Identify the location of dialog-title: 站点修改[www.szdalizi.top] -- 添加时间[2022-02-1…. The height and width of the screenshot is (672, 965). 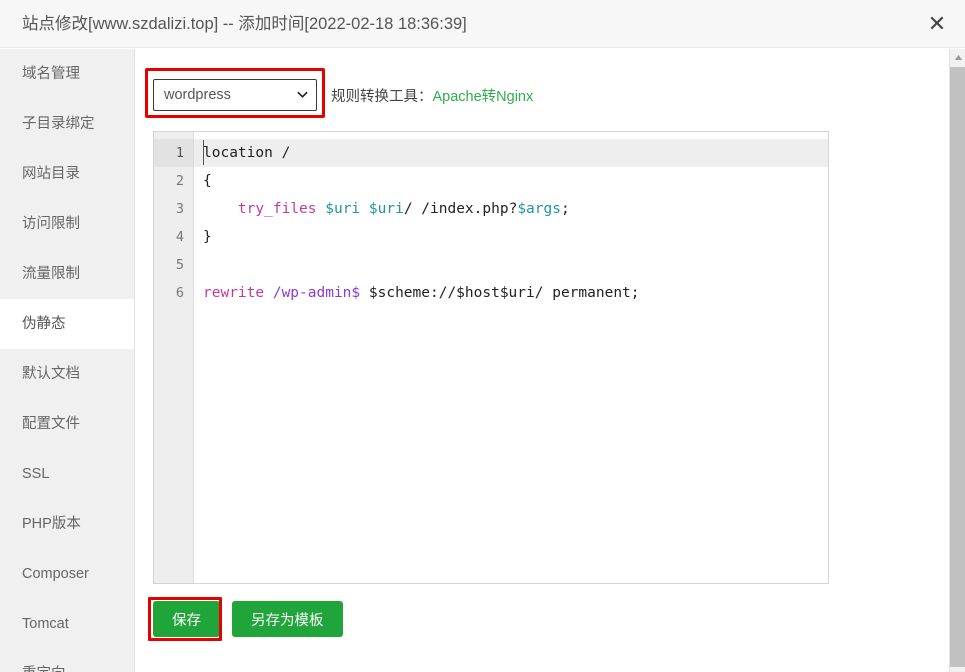
(244, 24).